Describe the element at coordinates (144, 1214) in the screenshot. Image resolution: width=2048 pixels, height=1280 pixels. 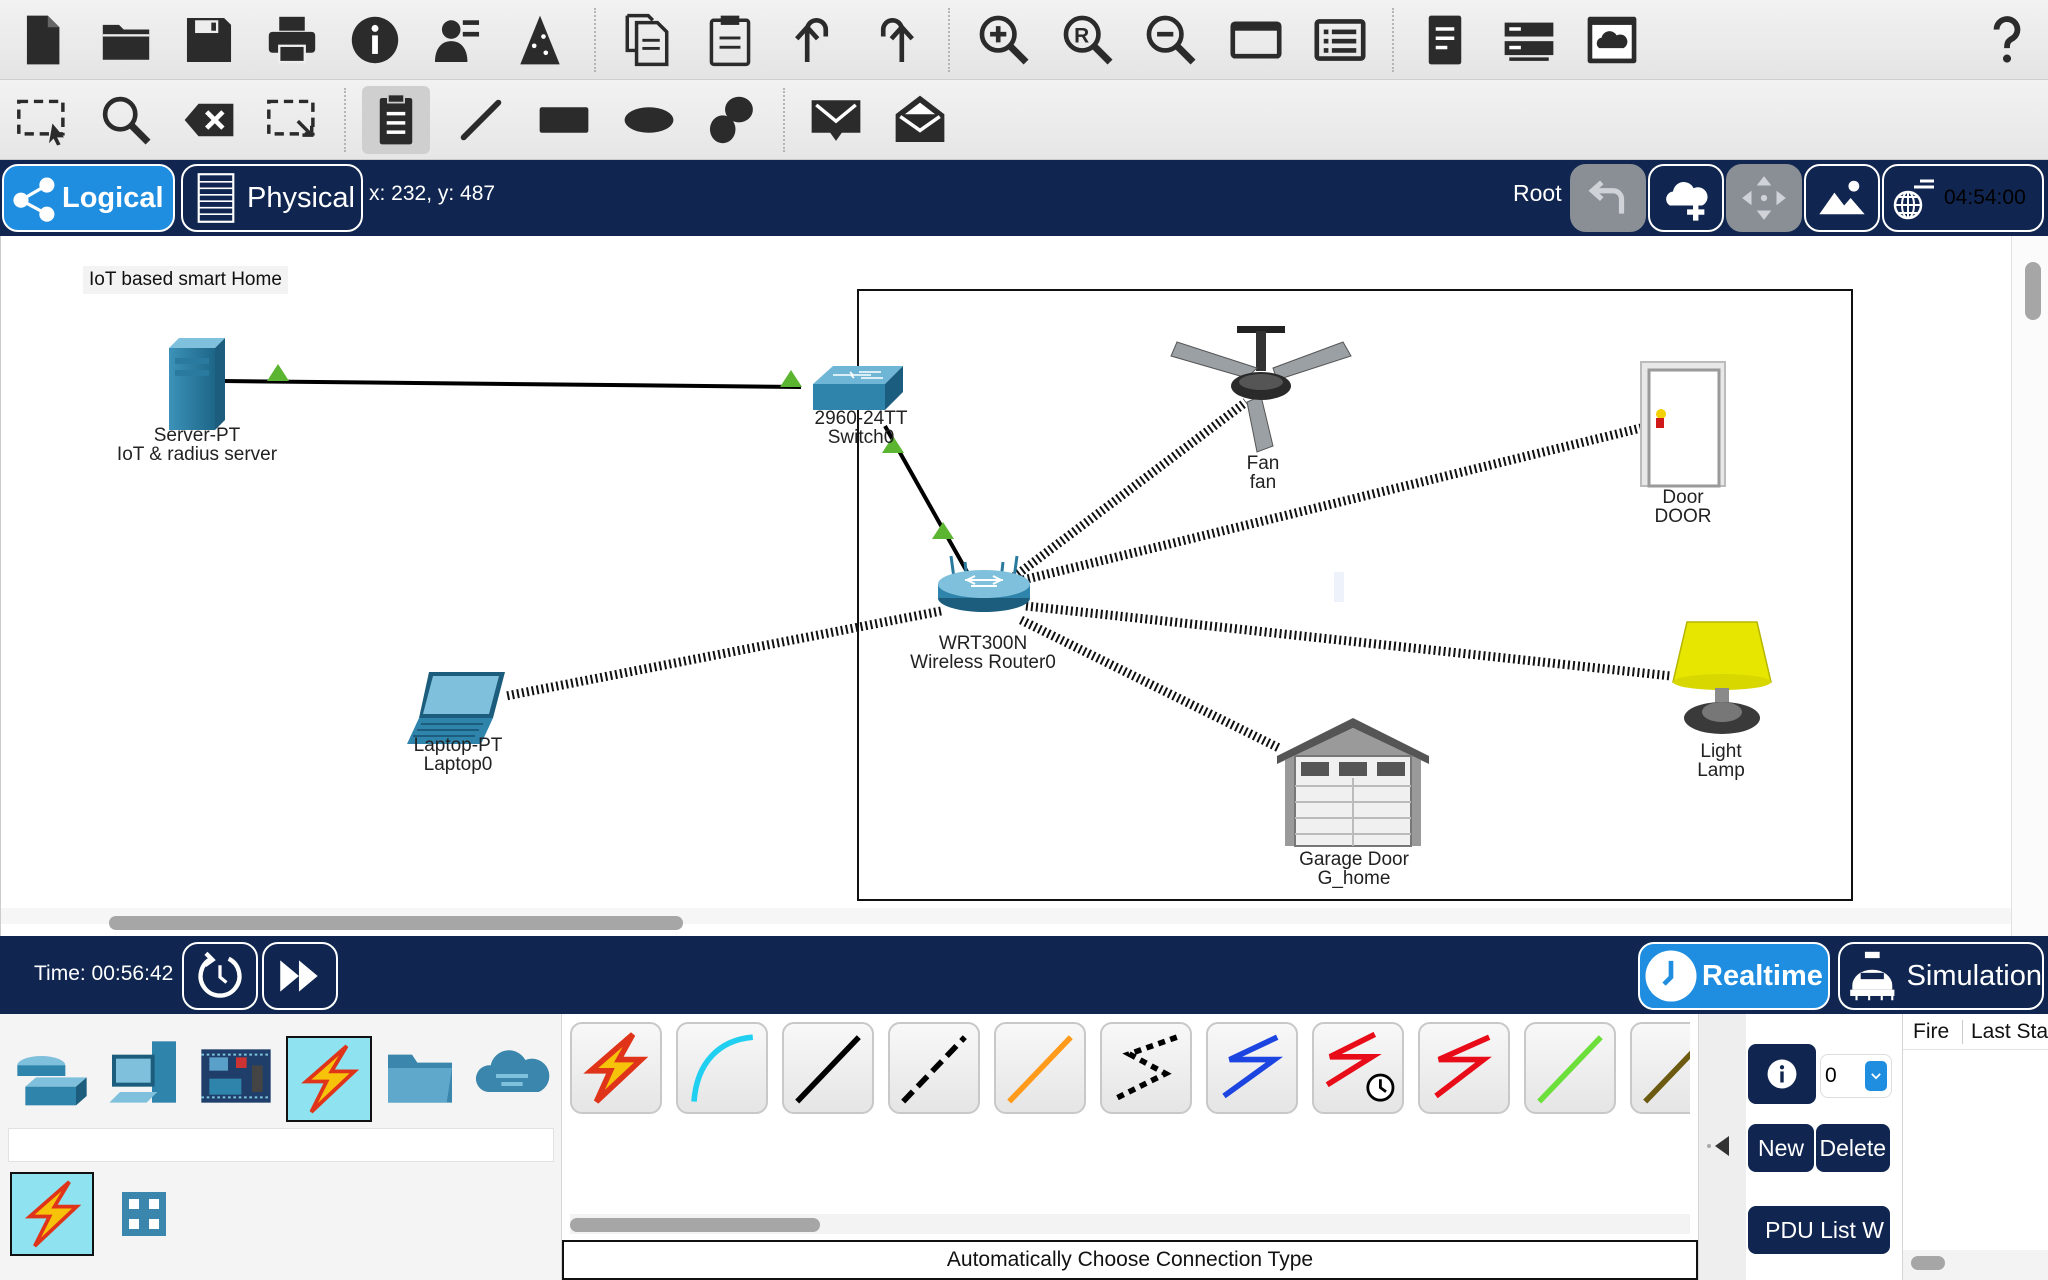
I see `grid-subcategory` at that location.